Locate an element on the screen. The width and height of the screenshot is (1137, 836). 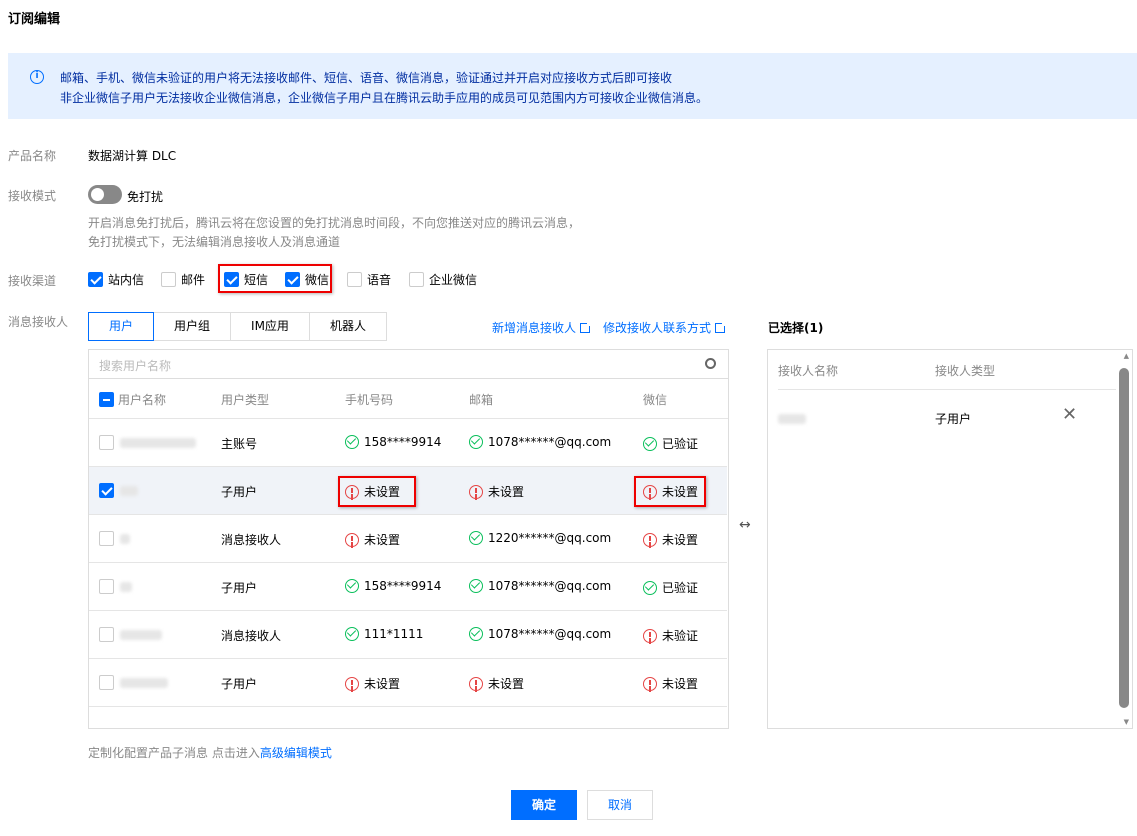
wechat-value: 未验证 is located at coordinates (680, 636).